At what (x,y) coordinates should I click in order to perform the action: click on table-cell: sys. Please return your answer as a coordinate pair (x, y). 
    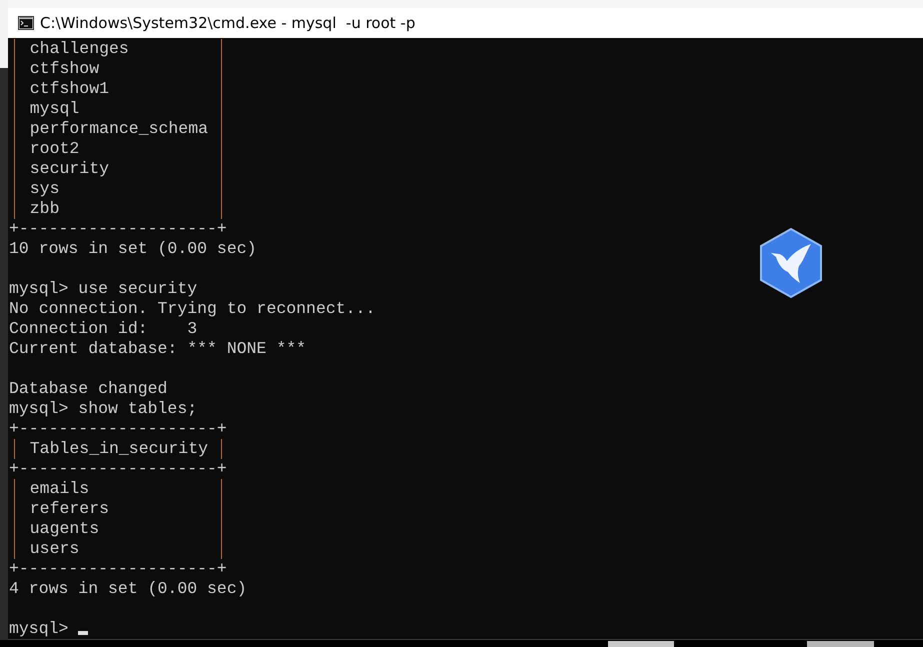
    Looking at the image, I should click on (45, 189).